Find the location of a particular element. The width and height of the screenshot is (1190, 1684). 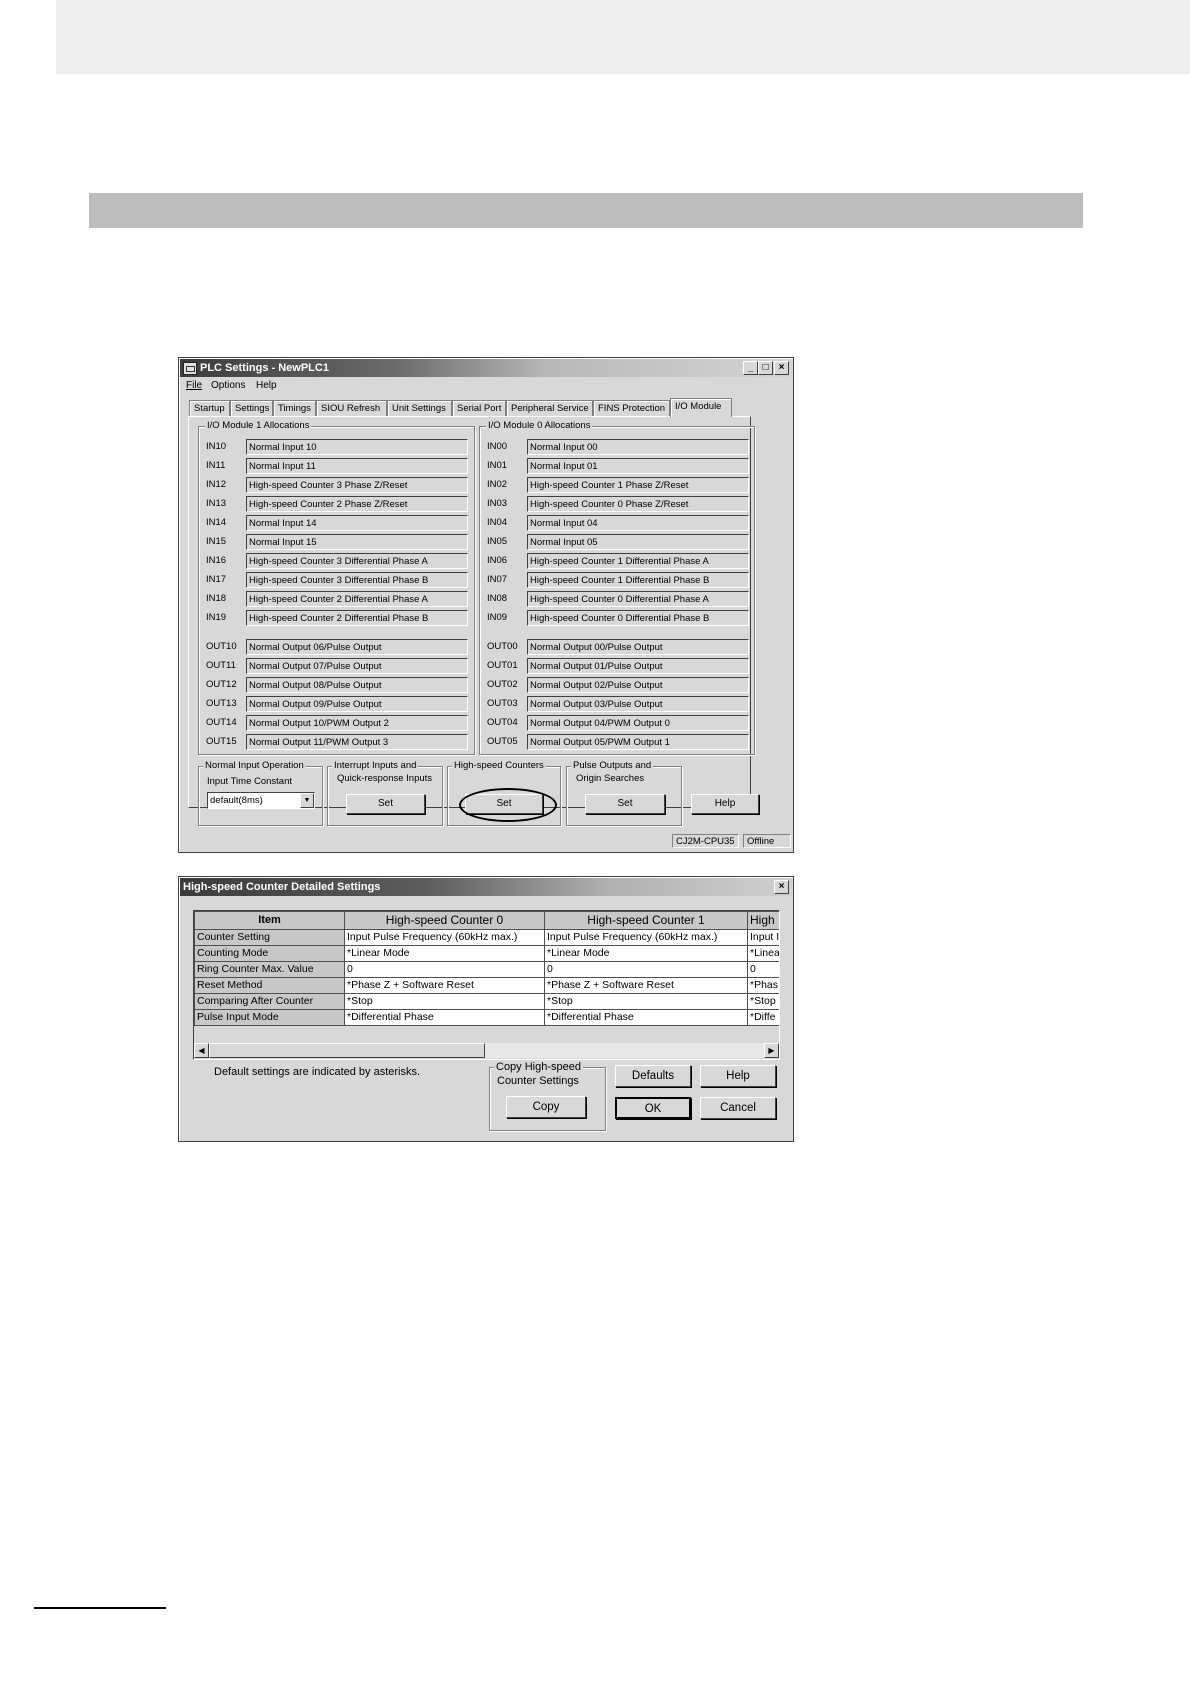

counter-2-cell: *Linea is located at coordinates (763, 953).